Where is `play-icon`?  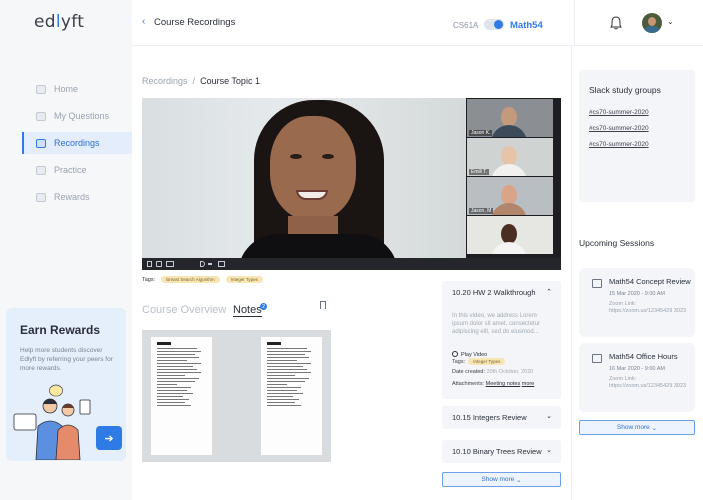
play-icon is located at coordinates (455, 354).